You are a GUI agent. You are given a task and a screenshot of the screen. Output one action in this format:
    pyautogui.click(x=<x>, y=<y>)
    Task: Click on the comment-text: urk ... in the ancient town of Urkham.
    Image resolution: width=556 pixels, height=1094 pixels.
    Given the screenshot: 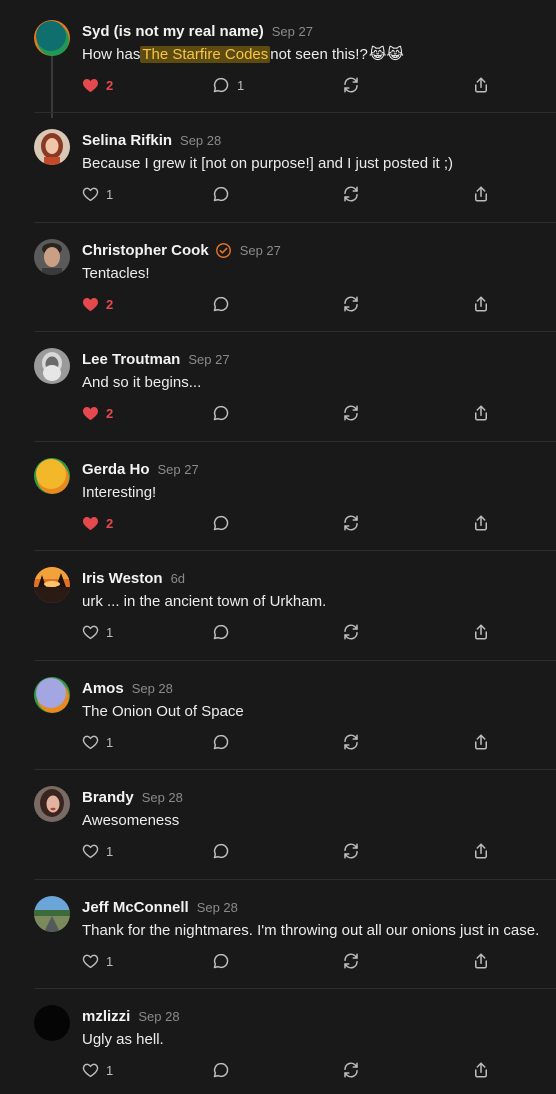 What is the action you would take?
    pyautogui.click(x=204, y=601)
    